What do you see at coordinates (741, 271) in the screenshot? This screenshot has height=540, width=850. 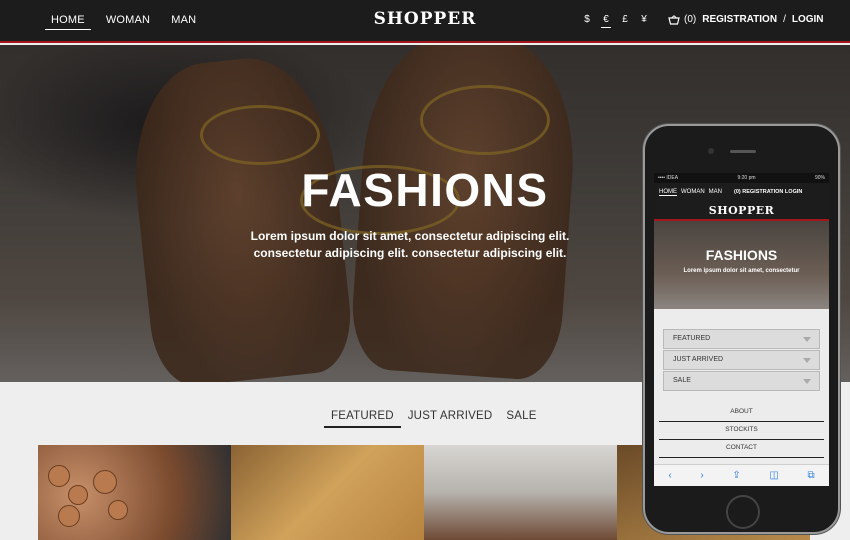 I see `mobile-hero-subtitle: Lorem ipsum dolor sit amet, consectetur` at bounding box center [741, 271].